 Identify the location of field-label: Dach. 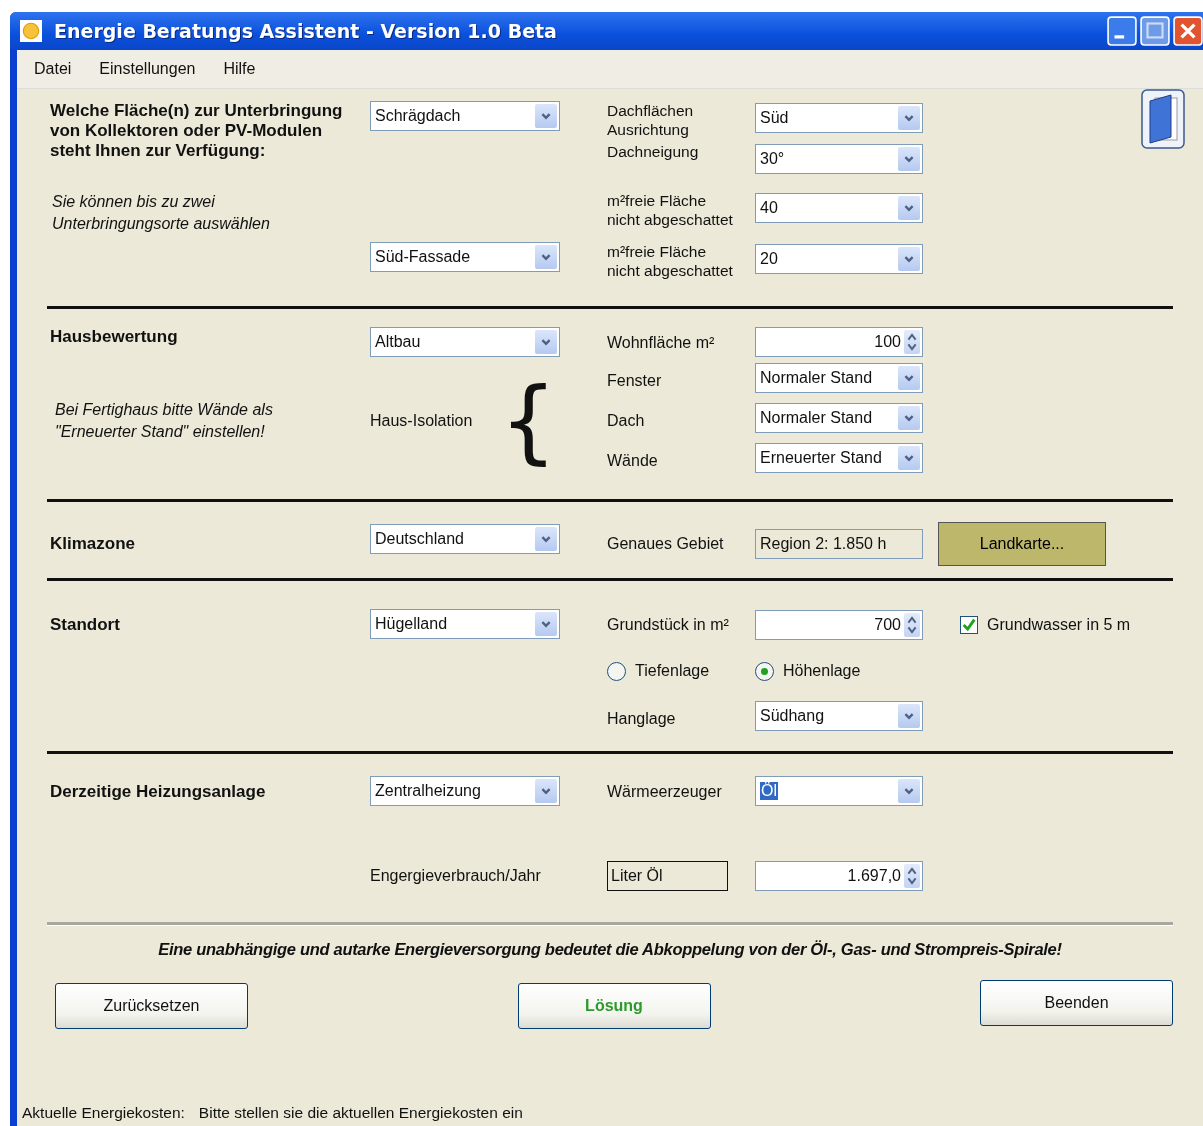
(626, 421).